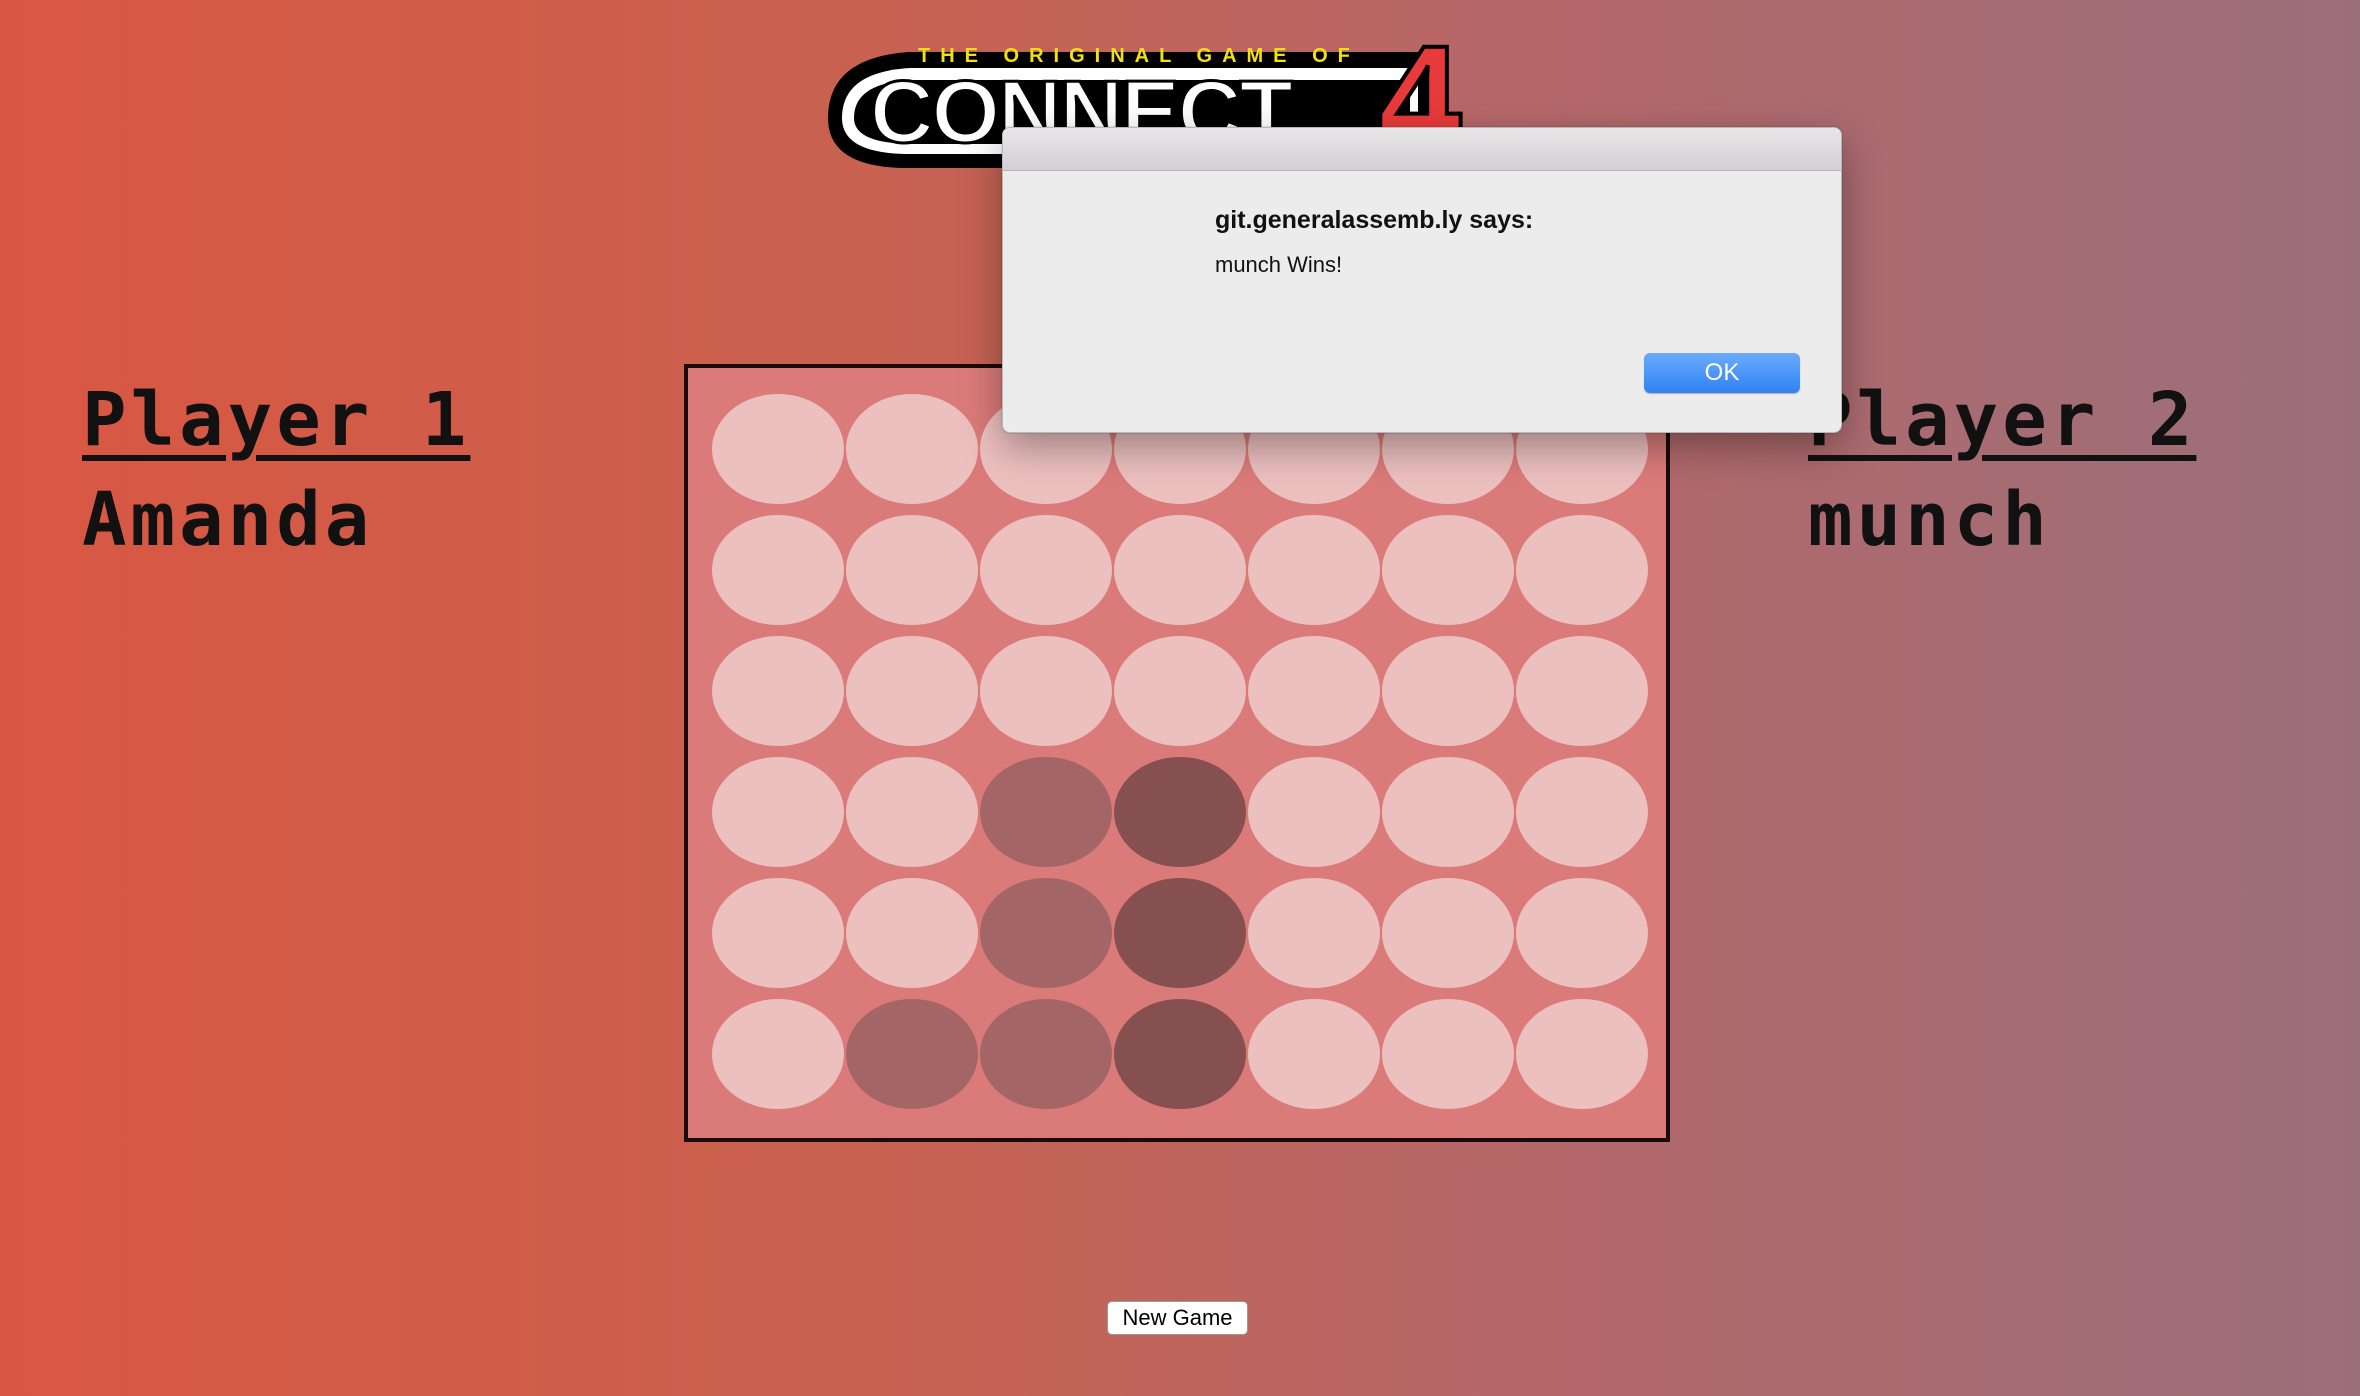 The image size is (2360, 1396). Describe the element at coordinates (1929, 520) in the screenshot. I see `player-2-name: munch` at that location.